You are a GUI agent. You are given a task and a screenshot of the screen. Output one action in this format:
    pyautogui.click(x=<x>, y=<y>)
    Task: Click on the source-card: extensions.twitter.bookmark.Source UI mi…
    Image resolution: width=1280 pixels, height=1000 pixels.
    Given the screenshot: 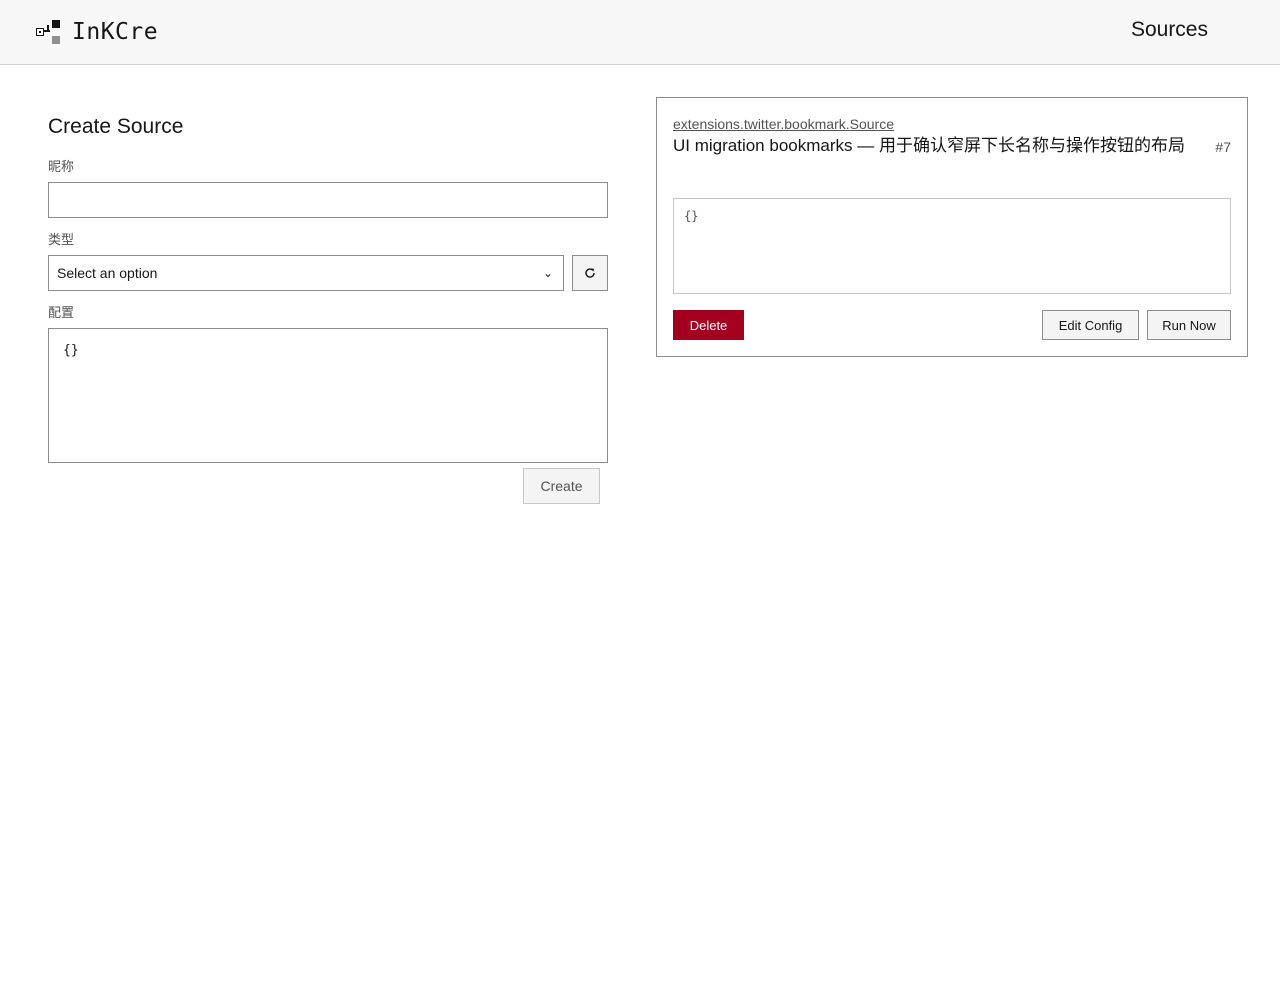 What is the action you would take?
    pyautogui.click(x=952, y=227)
    